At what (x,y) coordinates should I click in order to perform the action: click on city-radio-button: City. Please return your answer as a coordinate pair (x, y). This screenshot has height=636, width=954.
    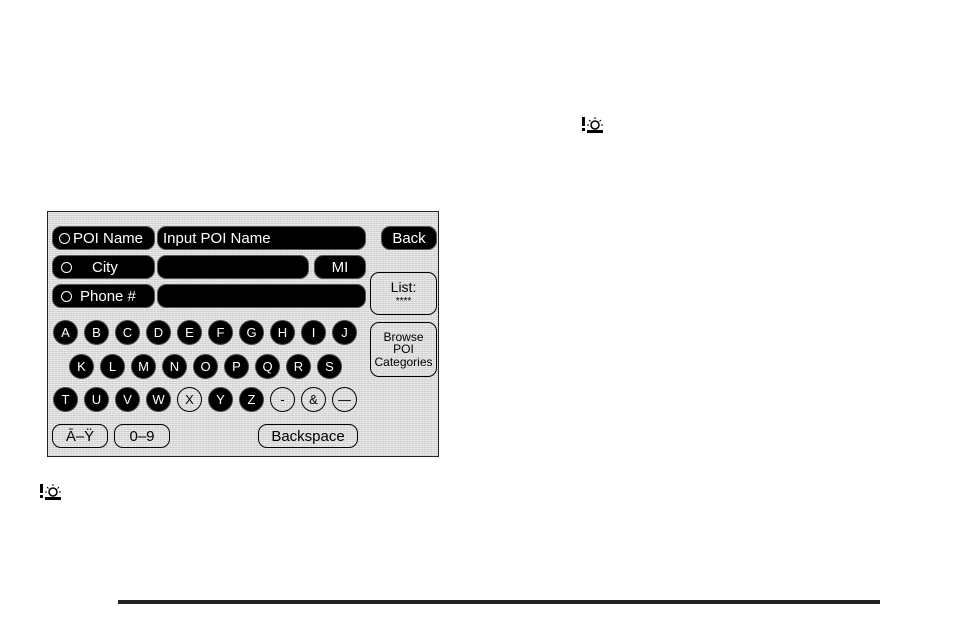
    Looking at the image, I should click on (103, 267).